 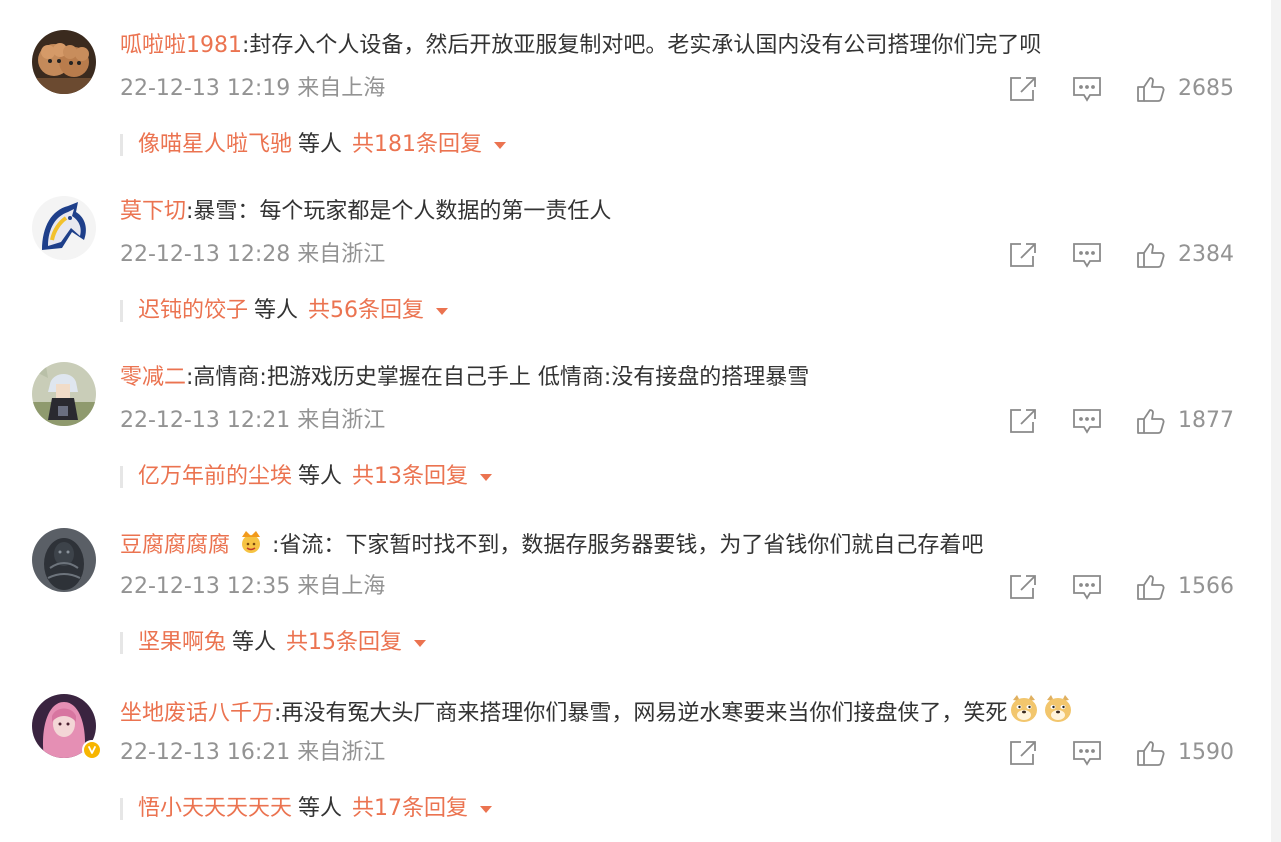 I want to click on comment-text: :高情商:把游戏历史掌握在自己手上 低情商:没有接盘的搭理暴雪, so click(x=498, y=377).